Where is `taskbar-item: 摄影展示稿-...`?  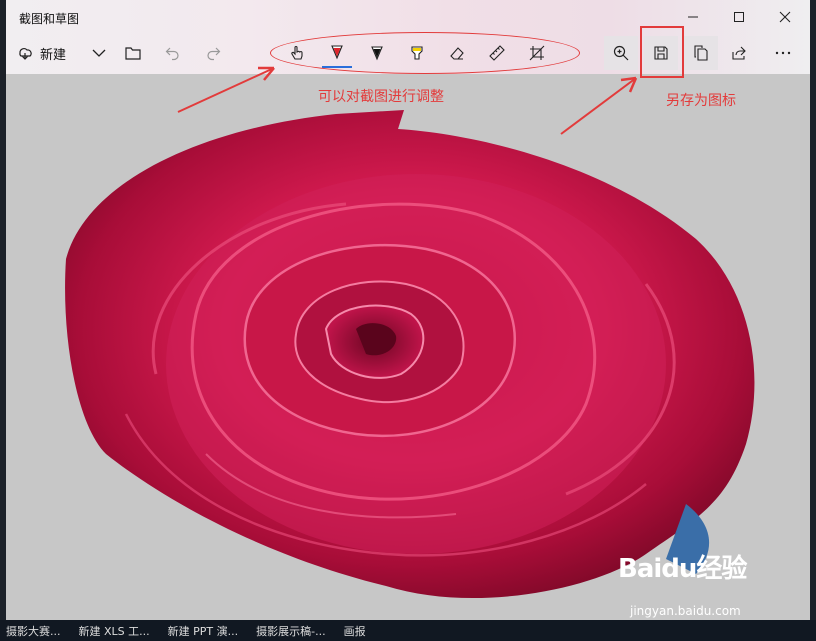
taskbar-item: 摄影展示稿-... is located at coordinates (290, 631).